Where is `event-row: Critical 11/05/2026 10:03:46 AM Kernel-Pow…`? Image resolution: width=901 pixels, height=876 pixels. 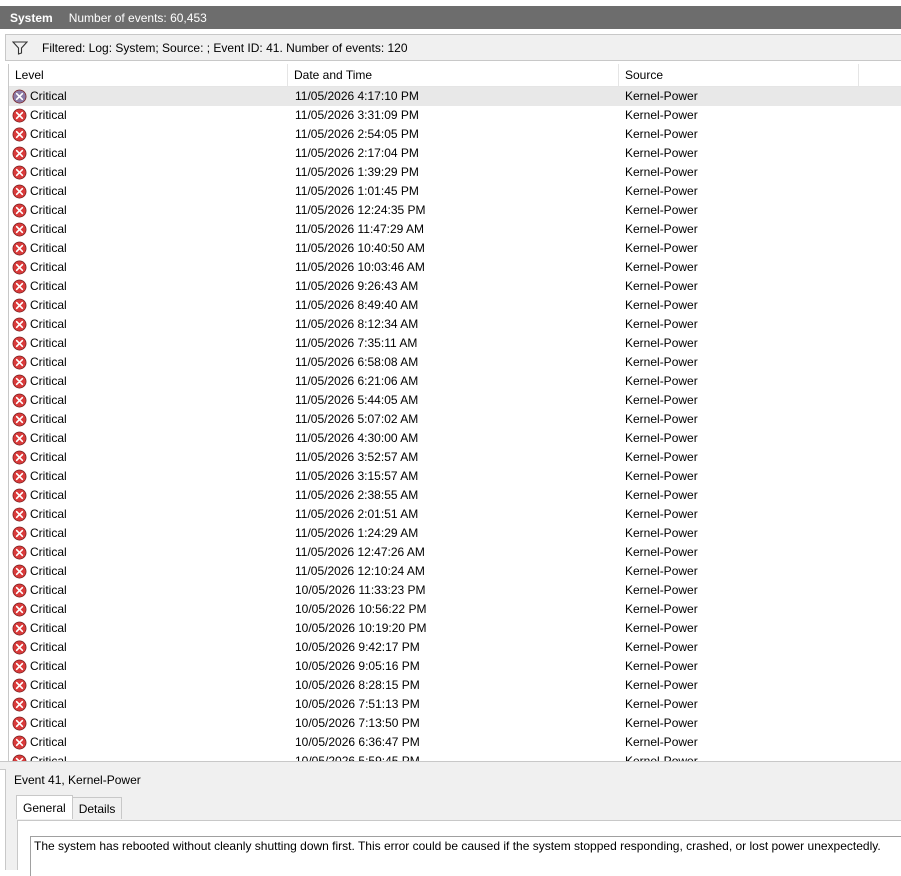 event-row: Critical 11/05/2026 10:03:46 AM Kernel-Pow… is located at coordinates (455, 267).